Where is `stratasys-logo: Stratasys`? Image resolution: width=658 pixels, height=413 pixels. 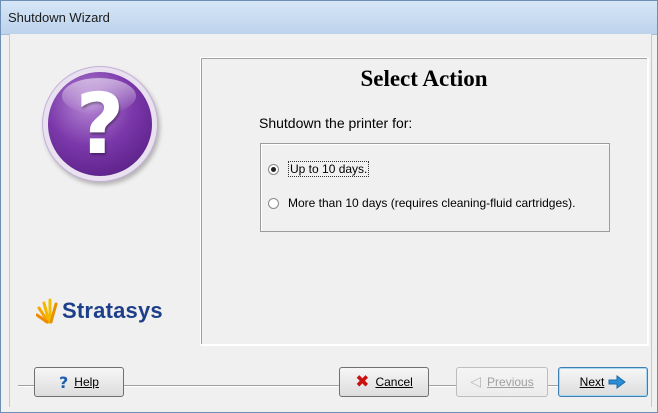 stratasys-logo: Stratasys is located at coordinates (99, 311).